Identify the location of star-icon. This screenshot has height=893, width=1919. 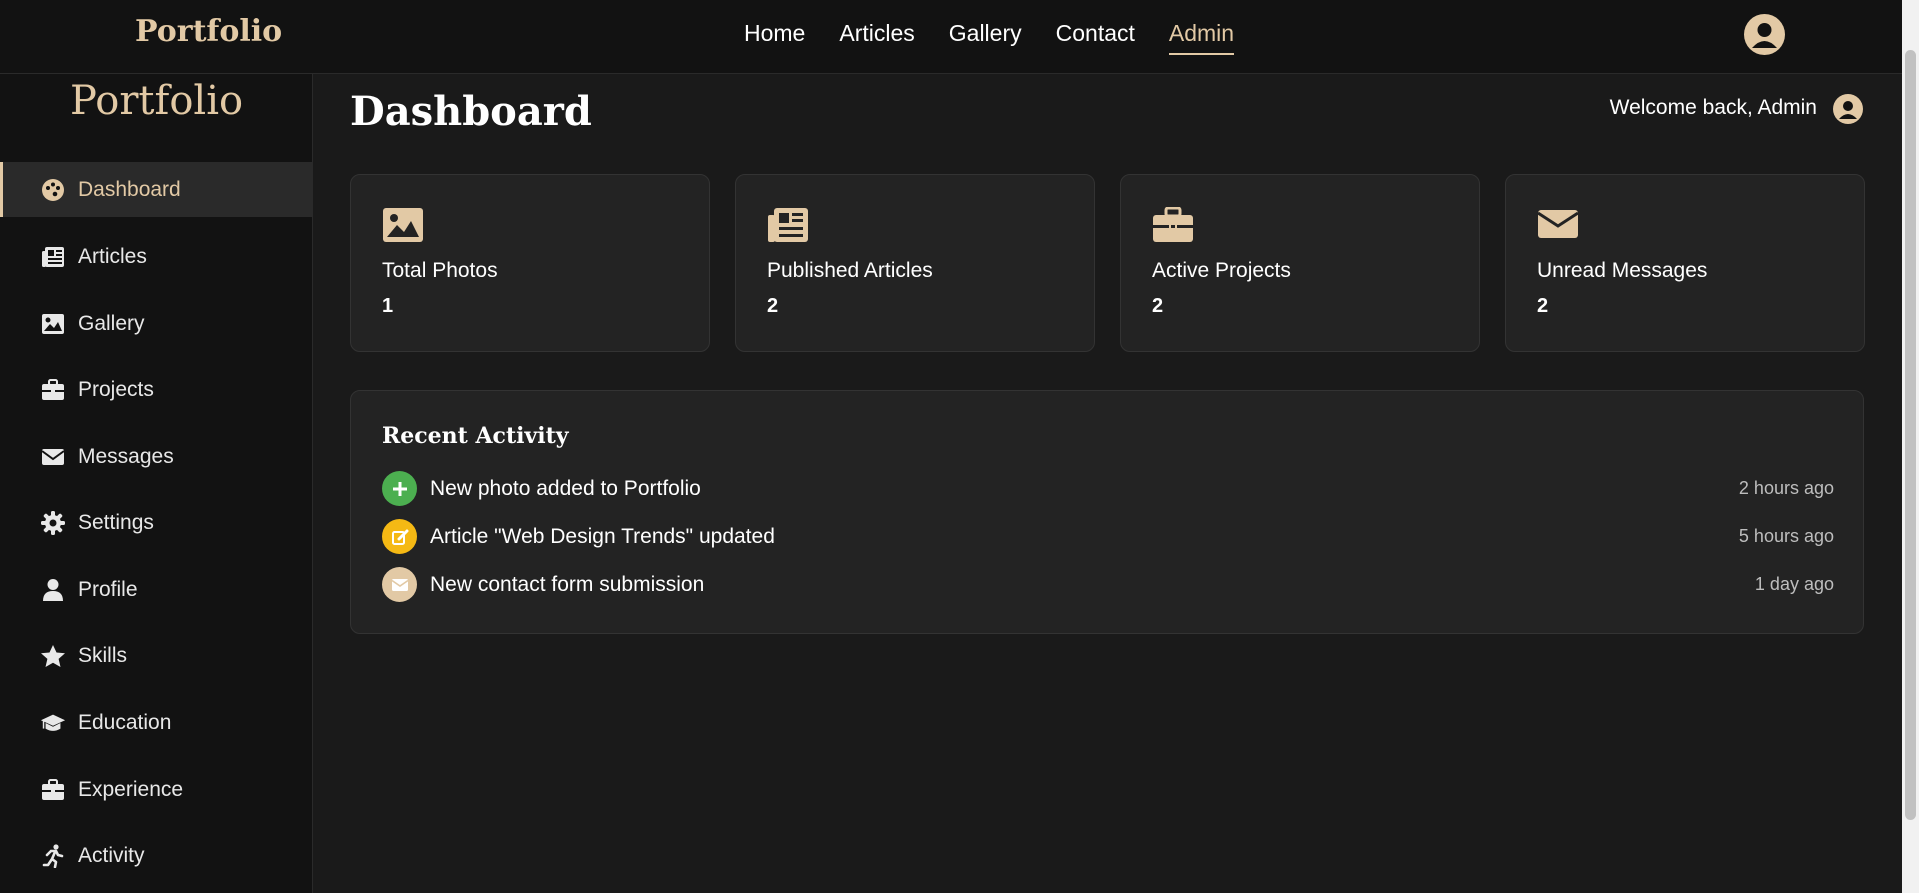
(53, 656).